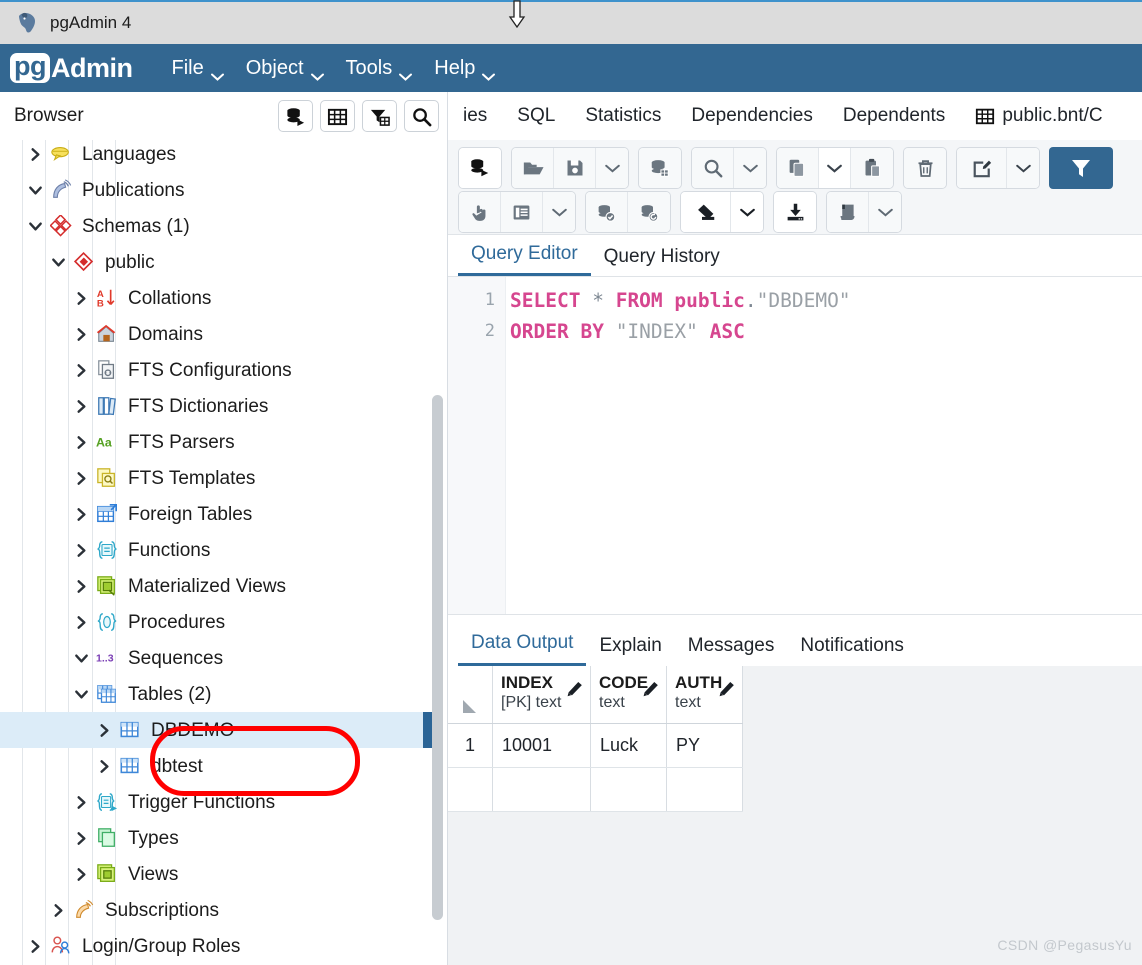 This screenshot has height=965, width=1142. What do you see at coordinates (705, 745) in the screenshot?
I see `grid-cell: PY` at bounding box center [705, 745].